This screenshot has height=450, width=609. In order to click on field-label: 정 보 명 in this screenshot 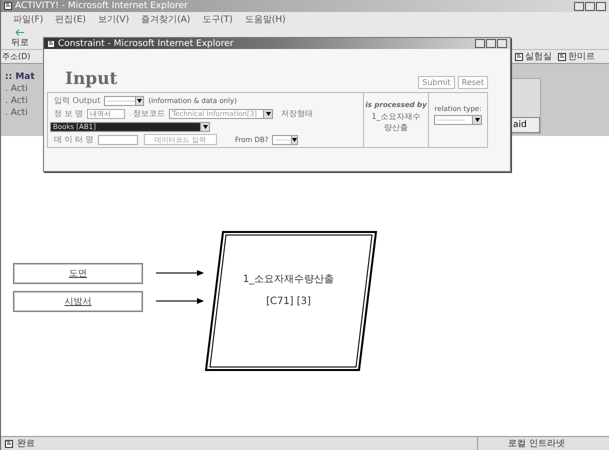, I will do `click(68, 113)`.